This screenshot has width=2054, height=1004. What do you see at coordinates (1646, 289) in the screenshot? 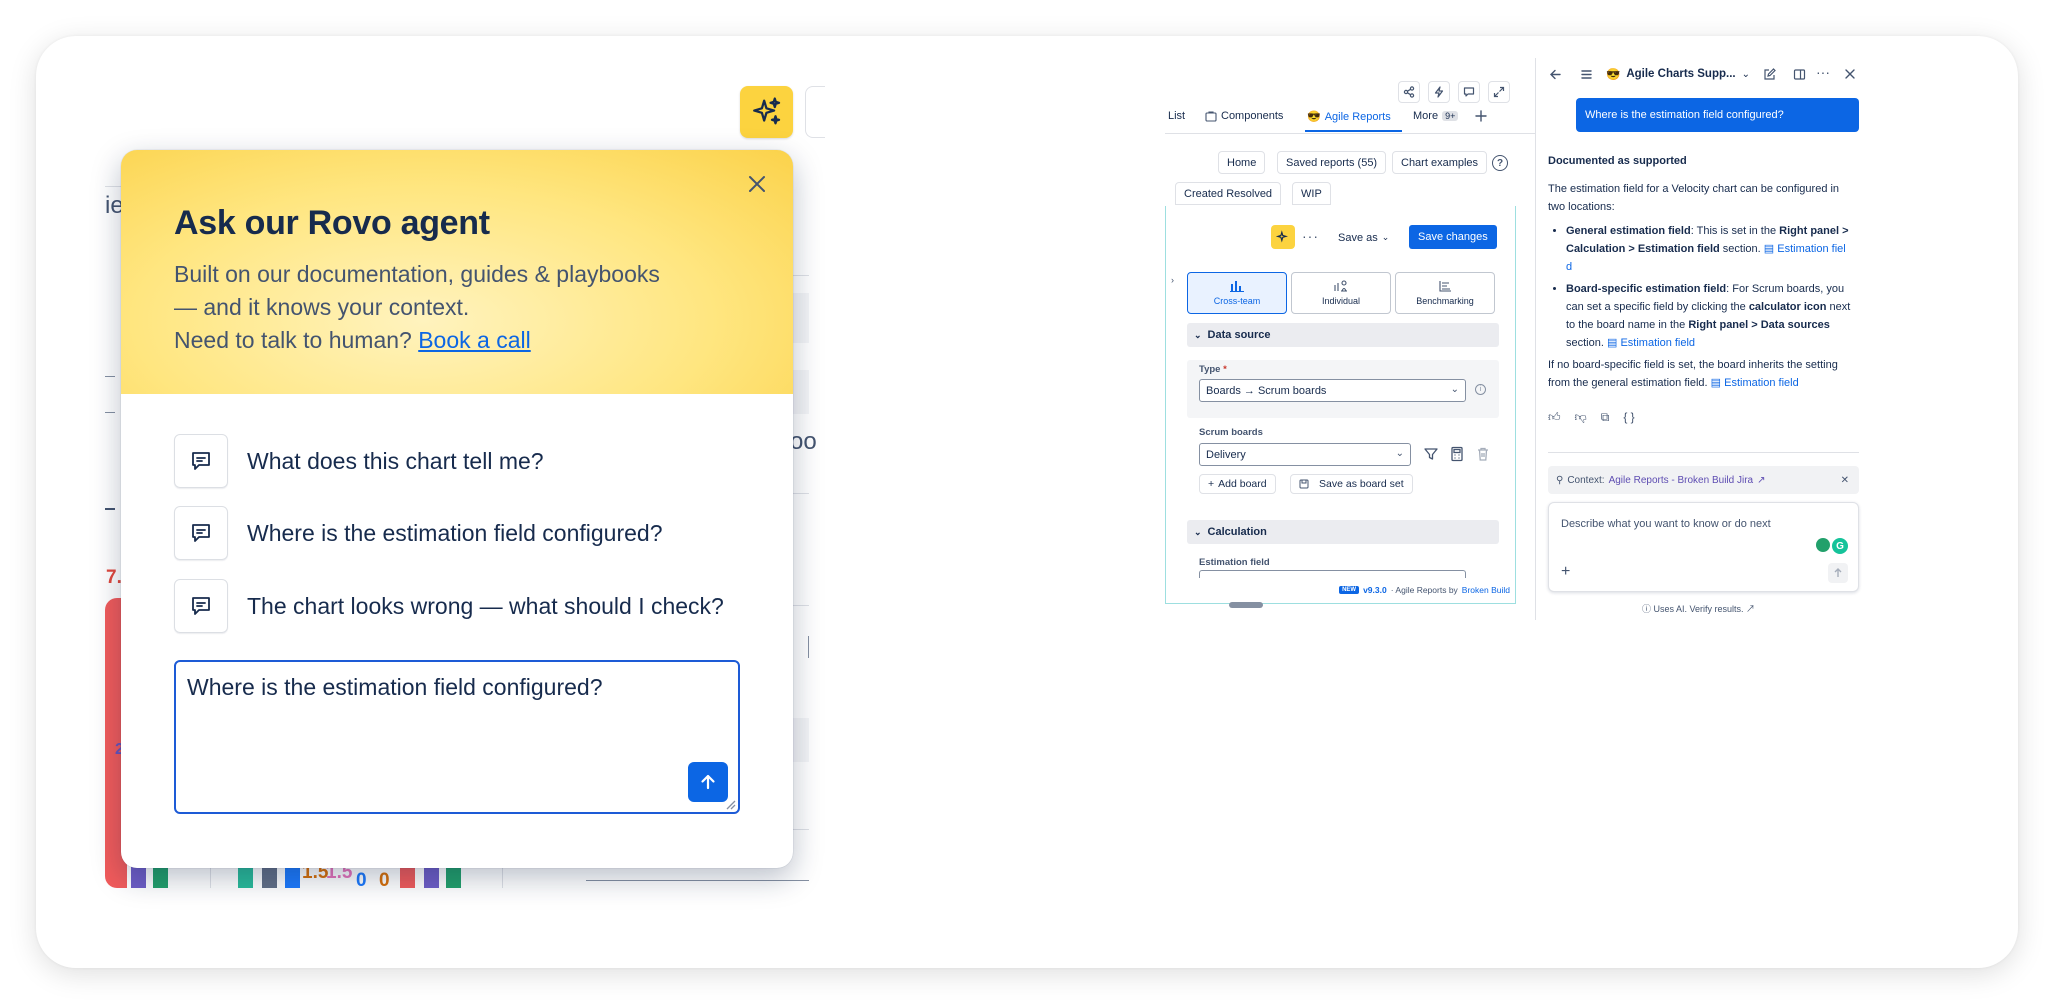
I see `bold-text: Board-specific estimation field` at bounding box center [1646, 289].